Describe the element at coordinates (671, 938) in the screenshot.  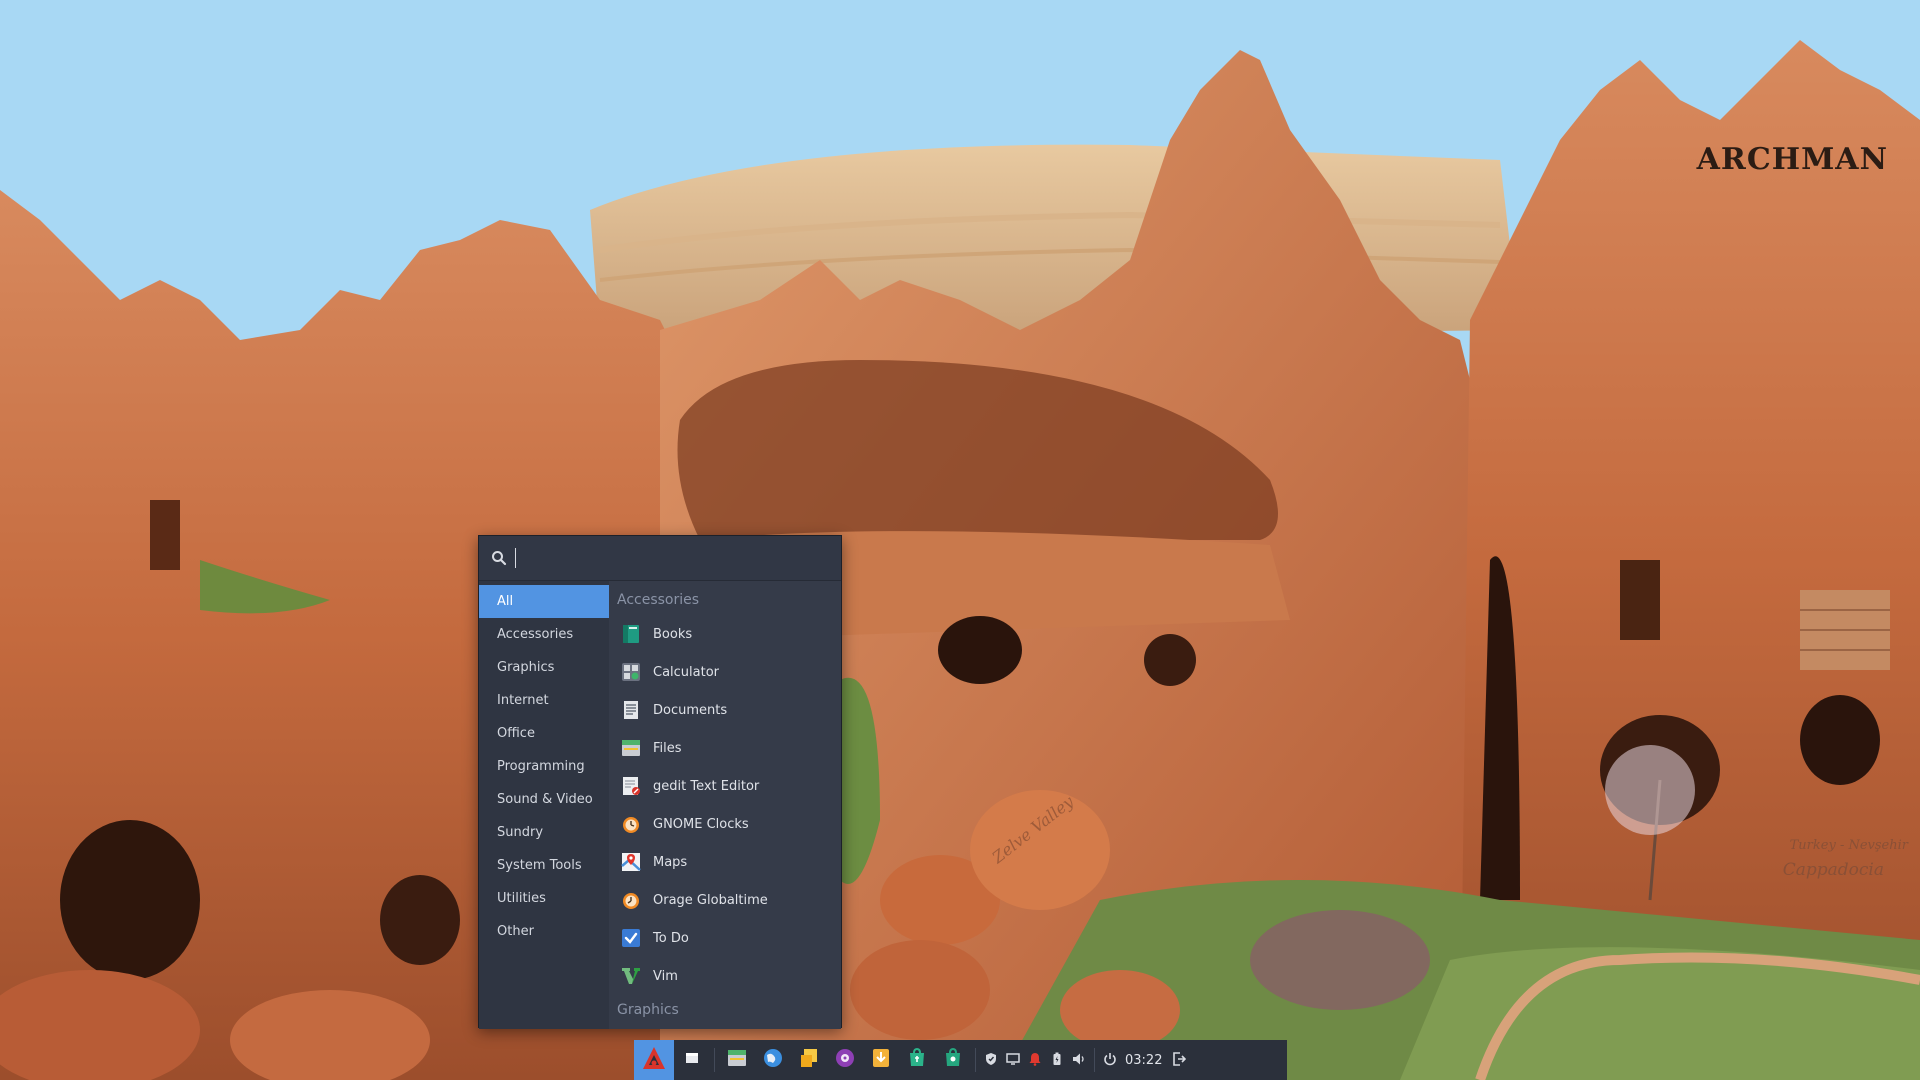
I see `app-label: To Do` at that location.